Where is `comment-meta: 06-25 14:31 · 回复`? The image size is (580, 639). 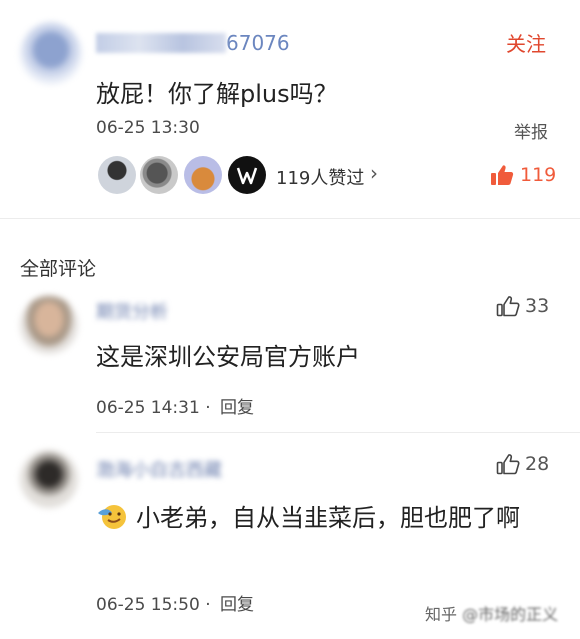
comment-meta: 06-25 14:31 · 回复 is located at coordinates (175, 405).